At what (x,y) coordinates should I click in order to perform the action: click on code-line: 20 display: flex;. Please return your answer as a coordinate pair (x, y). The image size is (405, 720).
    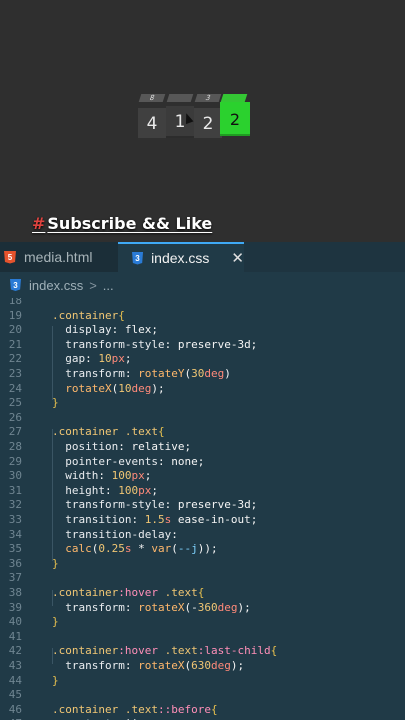
    Looking at the image, I should click on (79, 330).